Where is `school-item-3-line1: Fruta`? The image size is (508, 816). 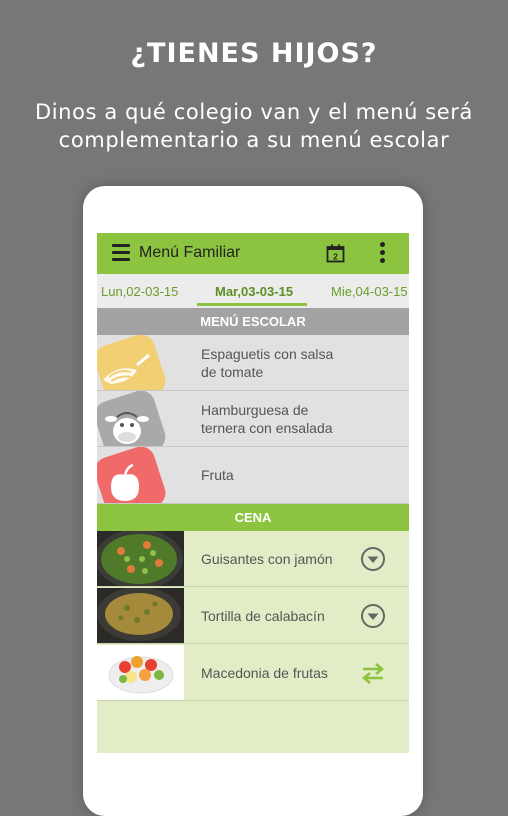 school-item-3-line1: Fruta is located at coordinates (217, 474).